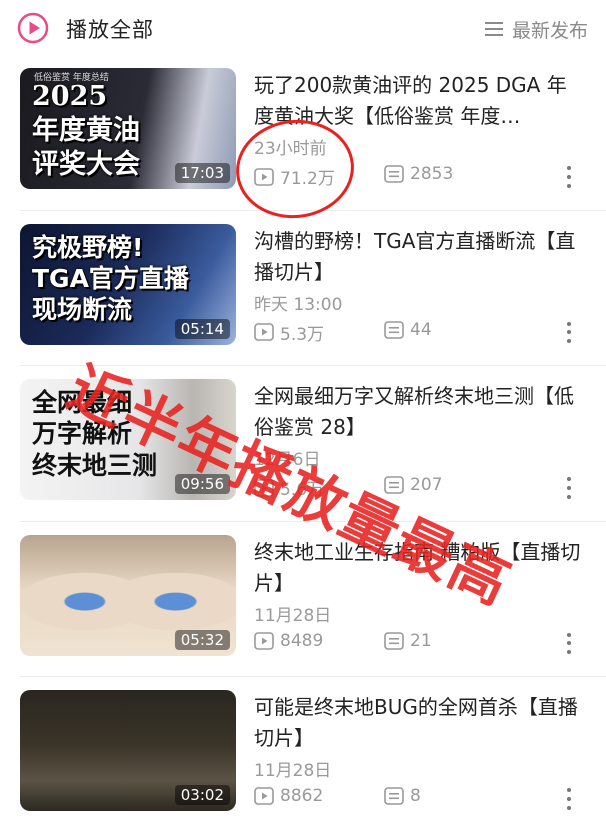  I want to click on sort-label: 最新发布, so click(549, 30).